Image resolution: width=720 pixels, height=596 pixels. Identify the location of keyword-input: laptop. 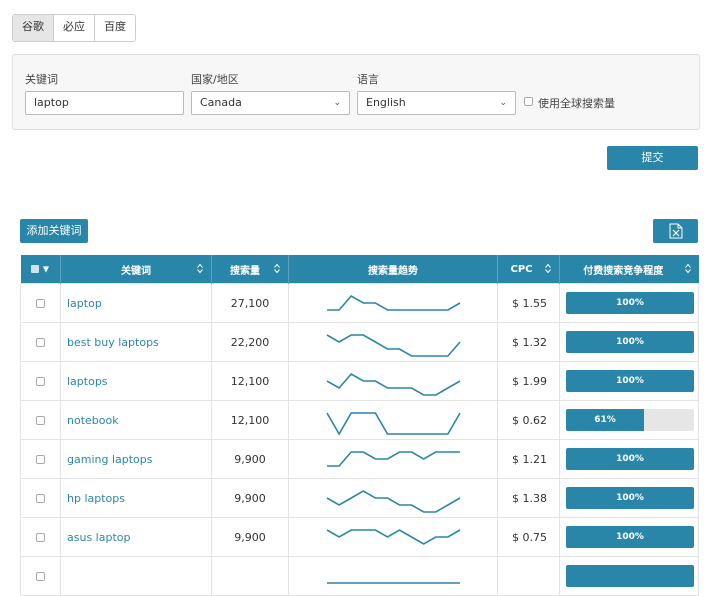
(104, 103).